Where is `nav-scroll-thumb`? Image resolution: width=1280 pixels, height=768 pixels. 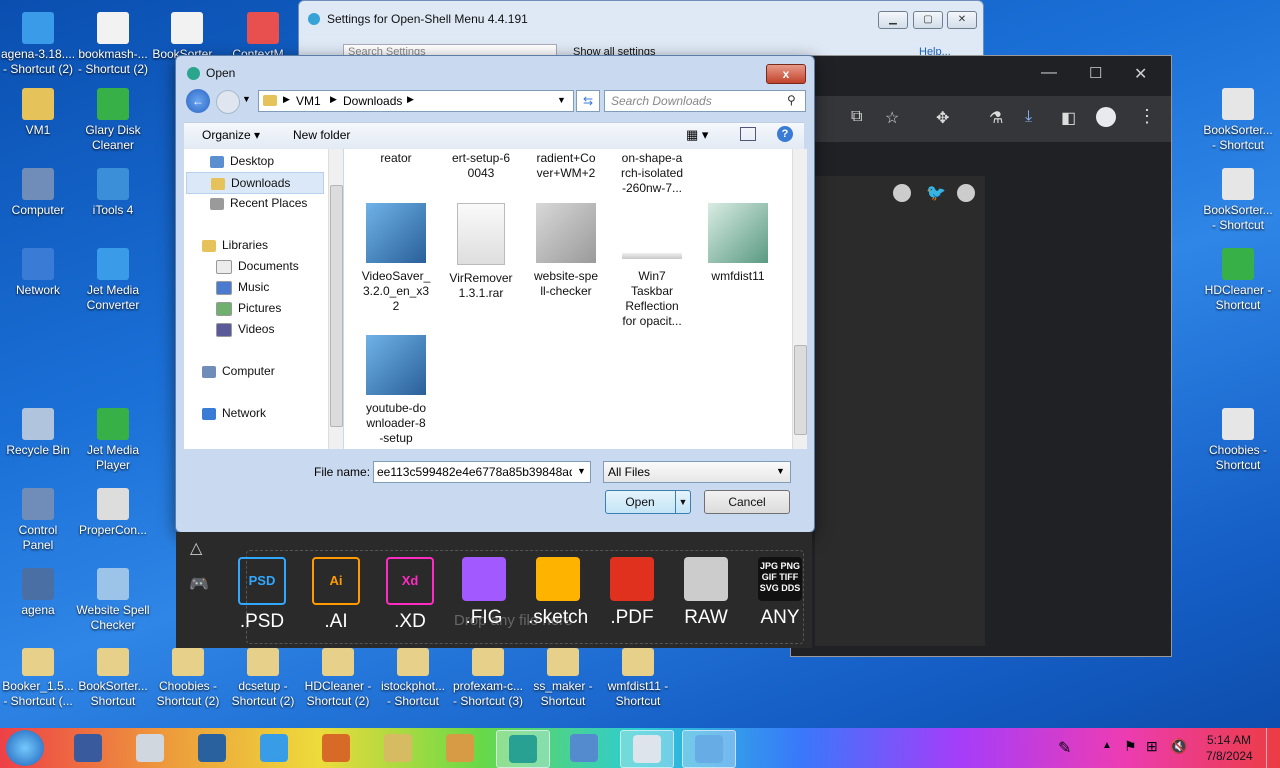 nav-scroll-thumb is located at coordinates (336, 306).